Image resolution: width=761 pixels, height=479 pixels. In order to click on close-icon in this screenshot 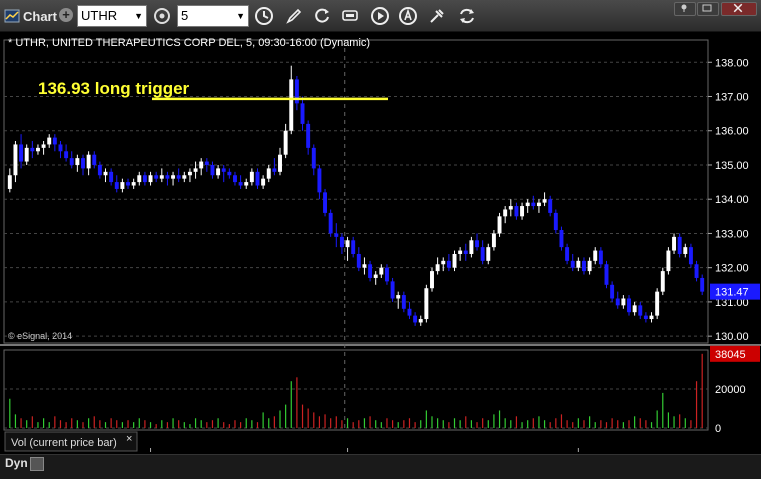, I will do `click(738, 8)`.